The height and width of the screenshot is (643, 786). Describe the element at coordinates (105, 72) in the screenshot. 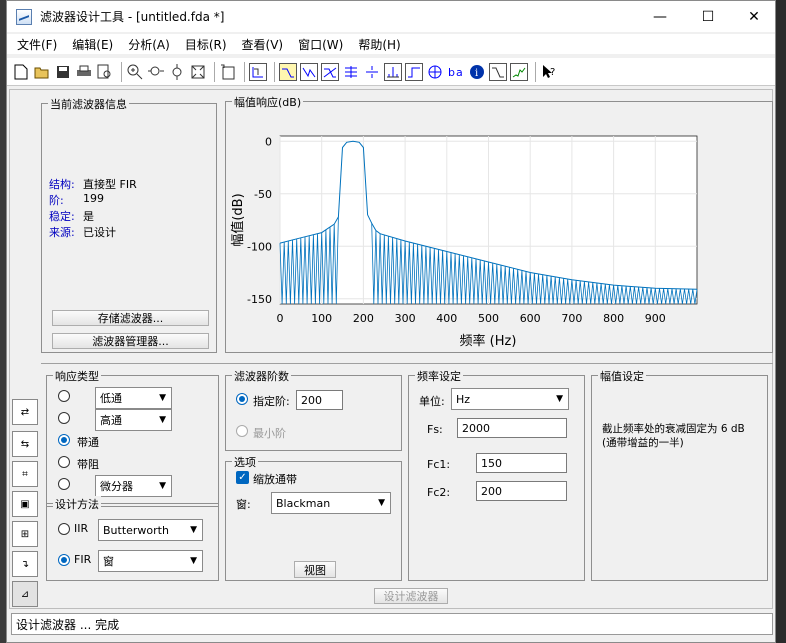

I see `print-preview-icon` at that location.